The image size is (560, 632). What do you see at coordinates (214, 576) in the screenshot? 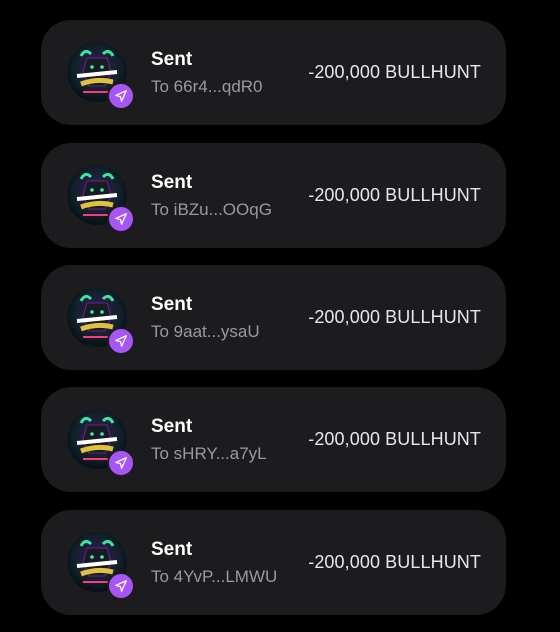
I see `transaction-recipient: To 4YvP...LMWU` at bounding box center [214, 576].